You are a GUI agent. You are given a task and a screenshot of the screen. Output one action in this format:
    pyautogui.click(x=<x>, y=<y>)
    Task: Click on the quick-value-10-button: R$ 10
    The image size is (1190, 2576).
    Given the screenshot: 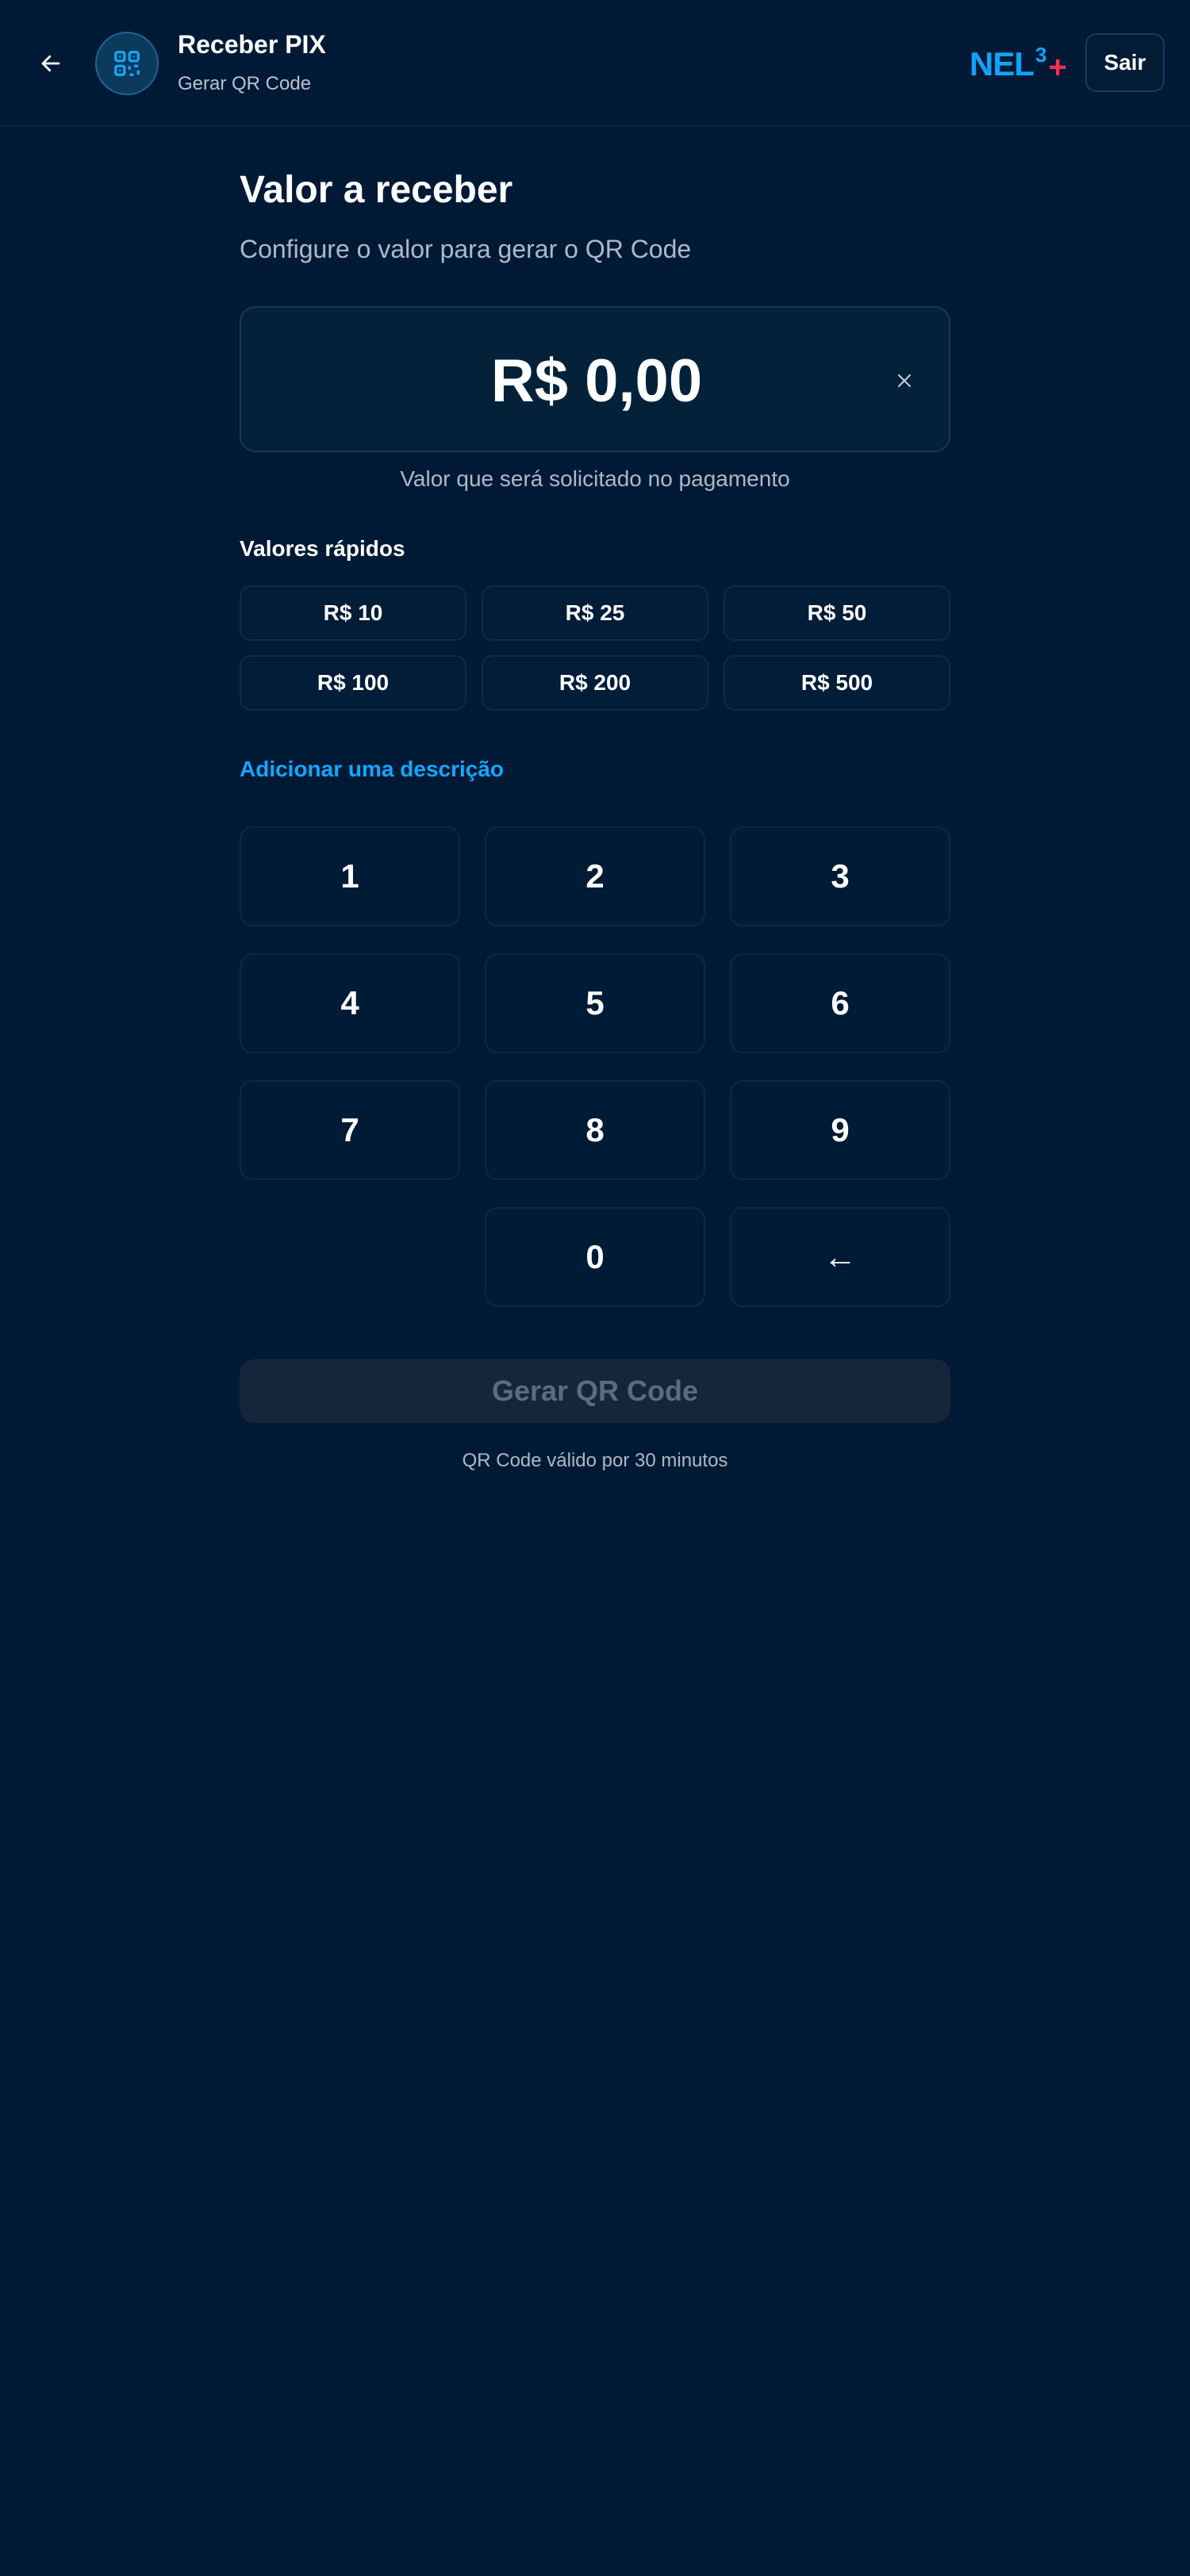 What is the action you would take?
    pyautogui.click(x=353, y=613)
    